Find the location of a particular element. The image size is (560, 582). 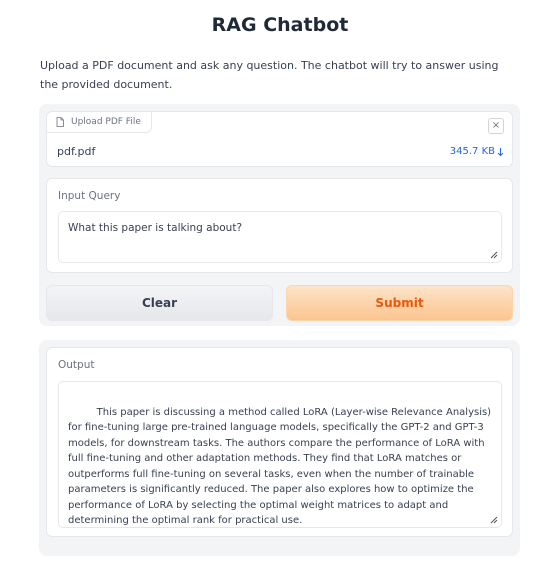

file-upload-label-text: Upload PDF File is located at coordinates (106, 122).